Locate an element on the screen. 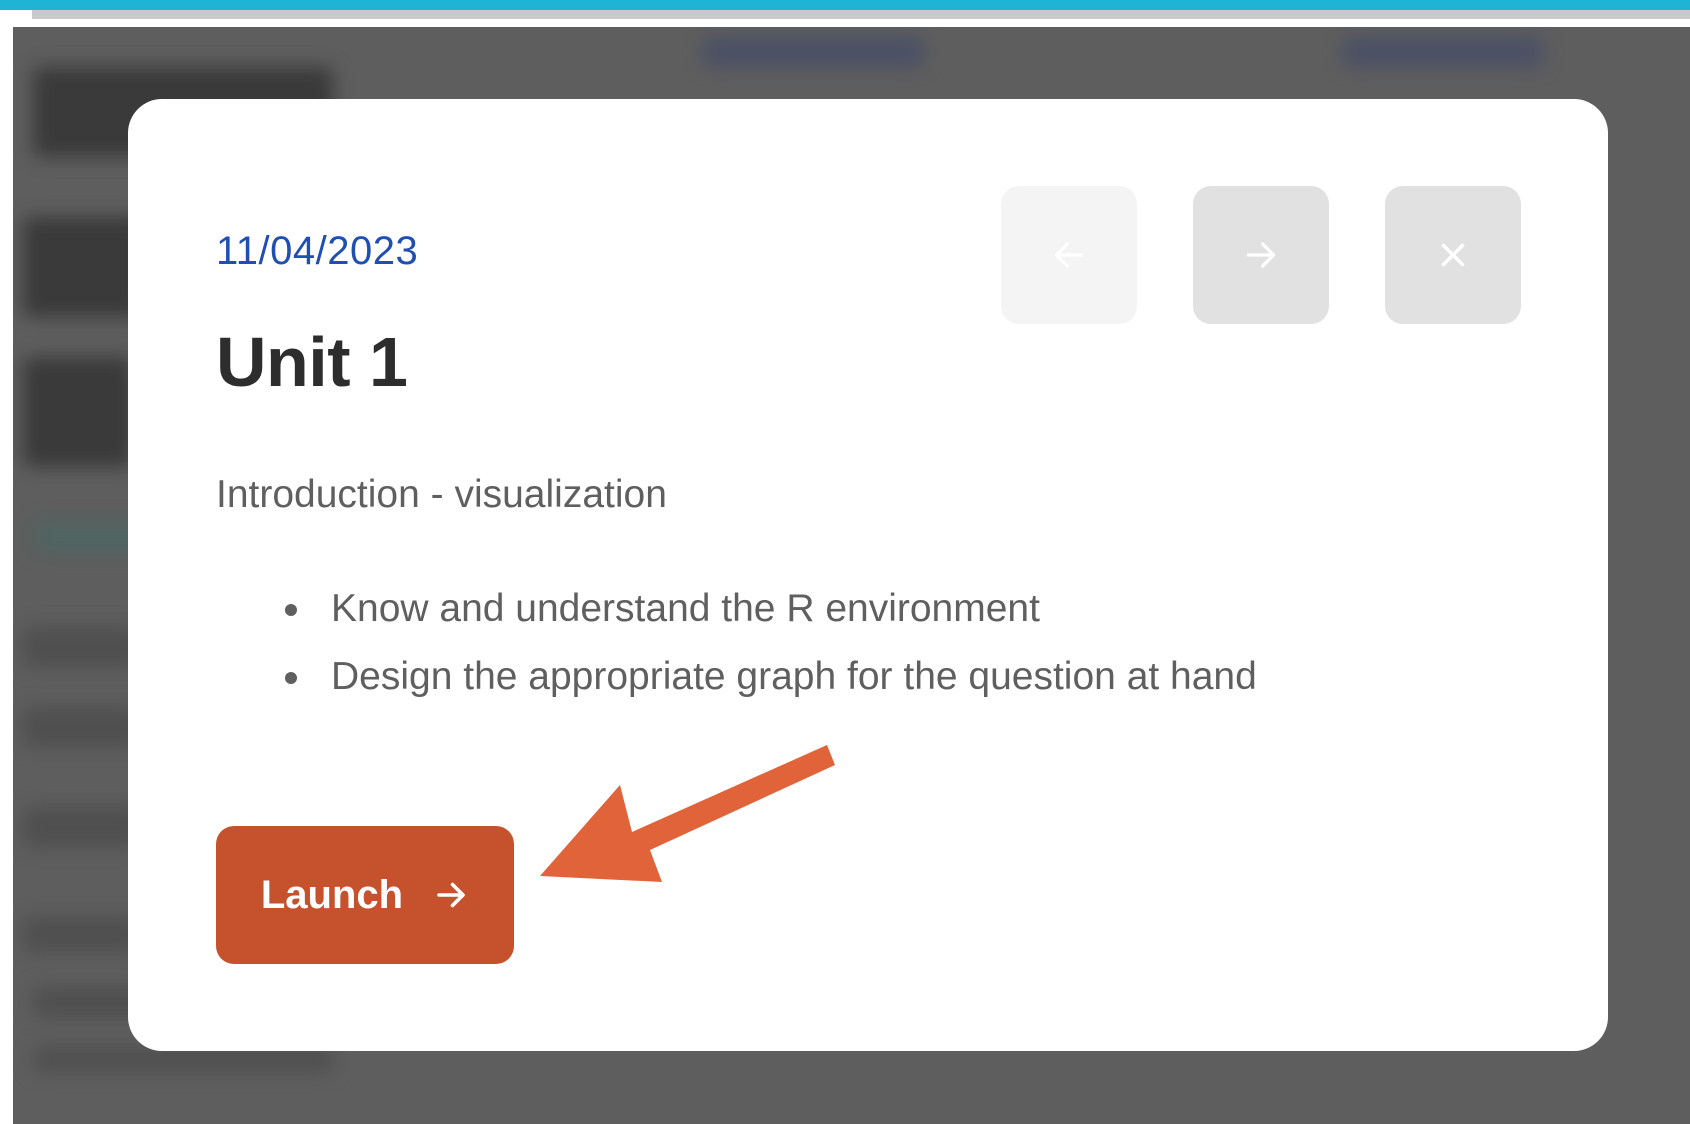 This screenshot has height=1124, width=1690. arrow-left-icon is located at coordinates (1069, 255).